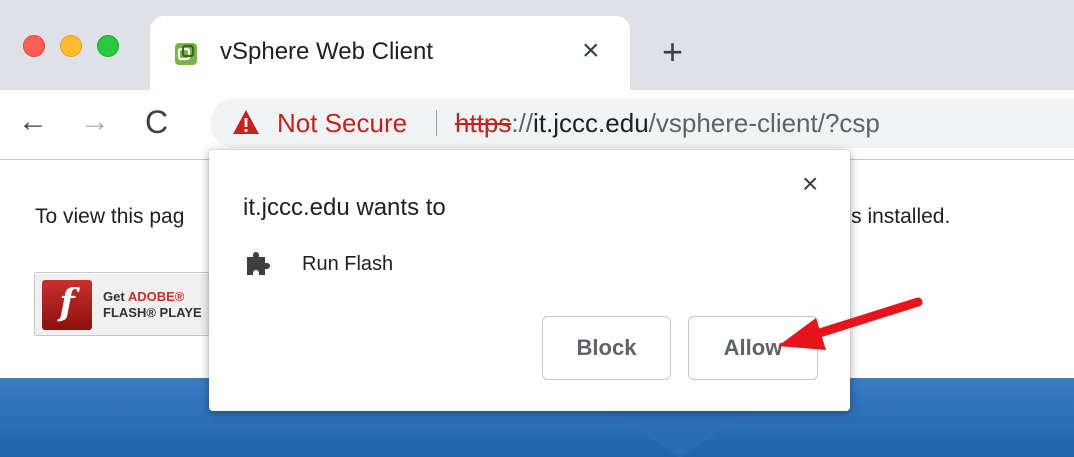 This screenshot has width=1074, height=457. I want to click on tab-vsphere: vSphere Web Client ×, so click(390, 53).